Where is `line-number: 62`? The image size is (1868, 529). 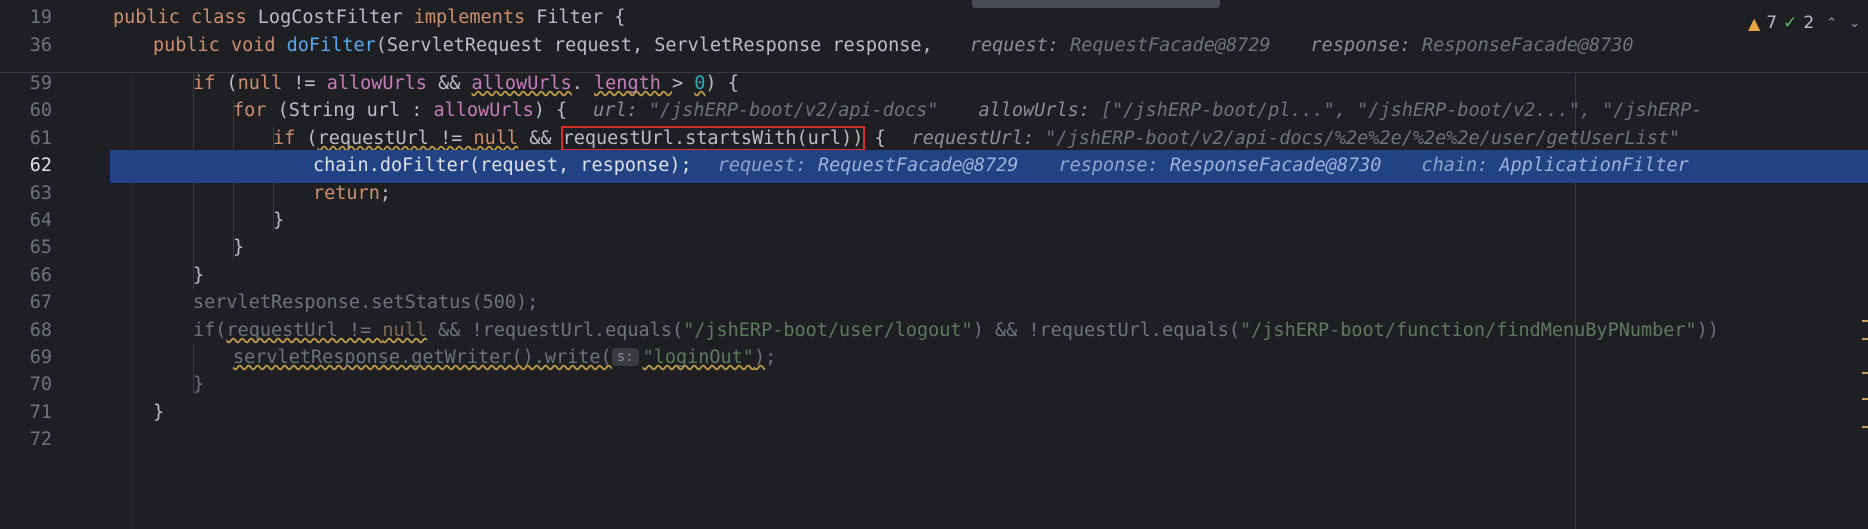 line-number: 62 is located at coordinates (26, 166).